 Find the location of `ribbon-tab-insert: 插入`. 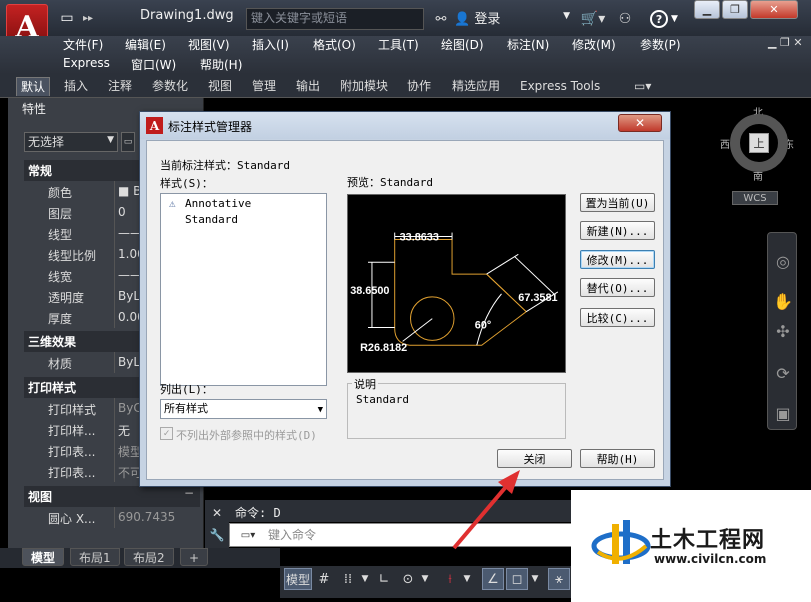

ribbon-tab-insert: 插入 is located at coordinates (76, 86).